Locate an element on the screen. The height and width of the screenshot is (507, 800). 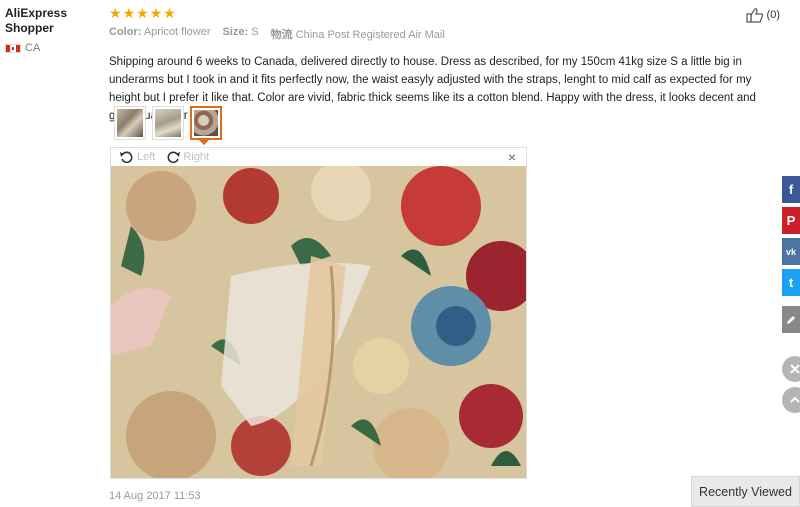
pencil-icon is located at coordinates (791, 319).